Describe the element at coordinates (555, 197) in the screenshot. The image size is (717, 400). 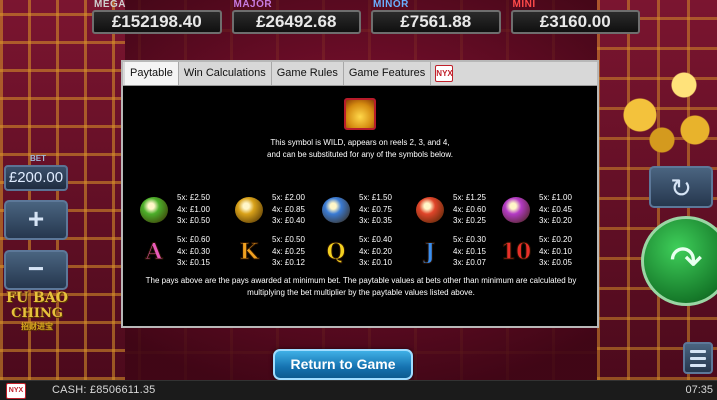
I see `payout-line: 5x: £1.00` at that location.